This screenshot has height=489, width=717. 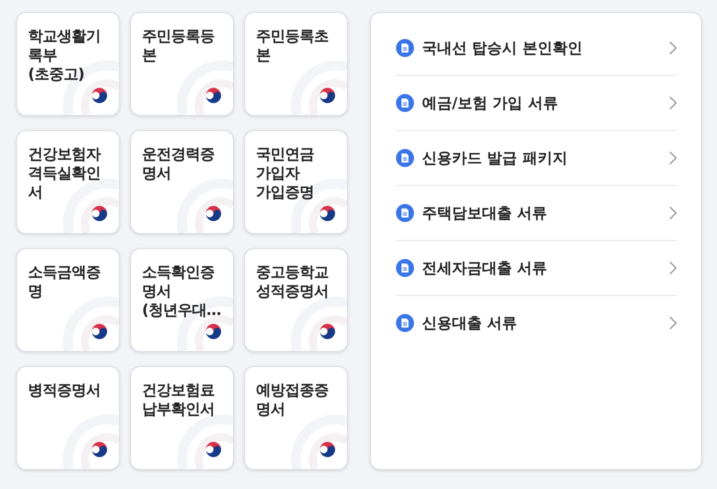 I want to click on package-item: 전세자금대출 서류, so click(x=536, y=268).